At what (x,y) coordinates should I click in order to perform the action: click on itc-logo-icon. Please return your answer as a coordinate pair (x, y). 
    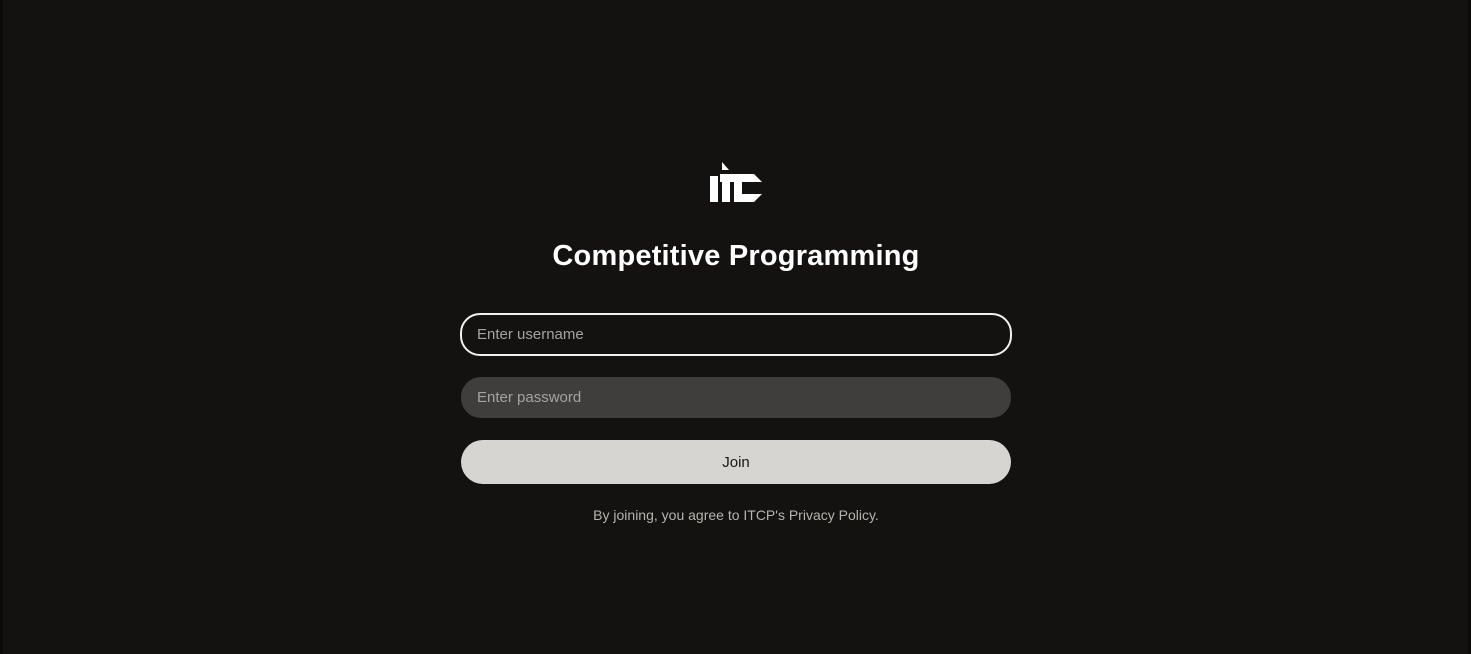
    Looking at the image, I should click on (736, 182).